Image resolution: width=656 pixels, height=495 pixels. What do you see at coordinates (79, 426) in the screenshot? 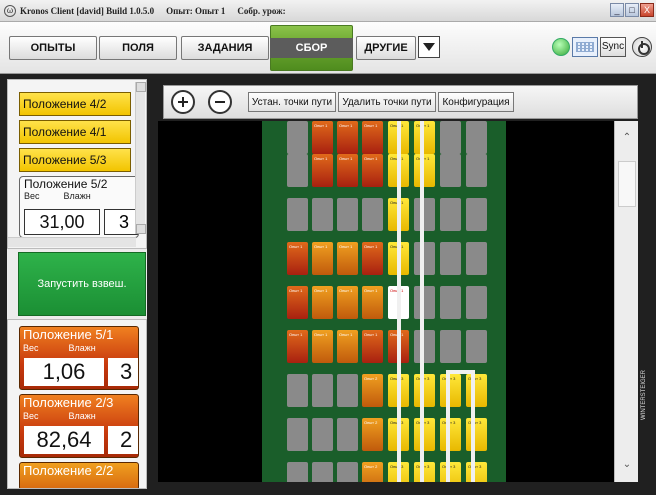
I see `weighed-card: Положение 2/3 Вес Влажн 82,64 2` at bounding box center [79, 426].